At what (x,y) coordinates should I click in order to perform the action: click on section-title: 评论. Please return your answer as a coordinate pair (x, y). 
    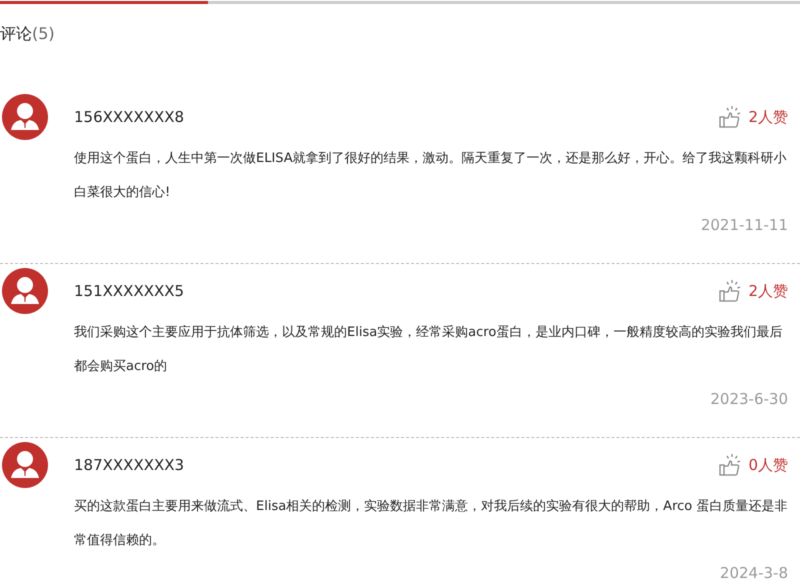
    Looking at the image, I should click on (16, 33).